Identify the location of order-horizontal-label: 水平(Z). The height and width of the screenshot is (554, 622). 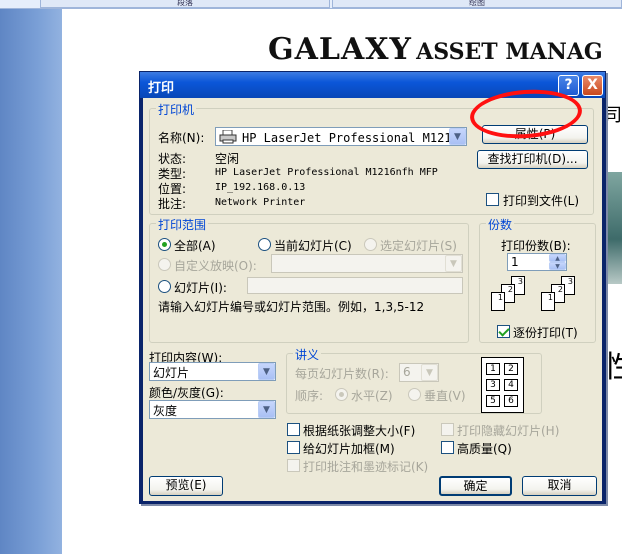
(372, 396).